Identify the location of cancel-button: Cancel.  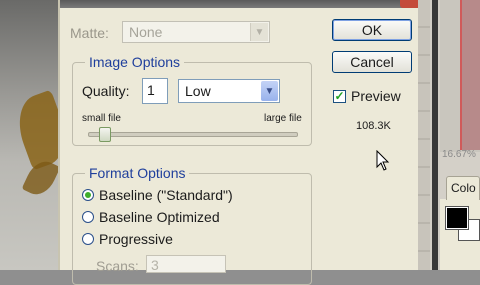
(372, 62).